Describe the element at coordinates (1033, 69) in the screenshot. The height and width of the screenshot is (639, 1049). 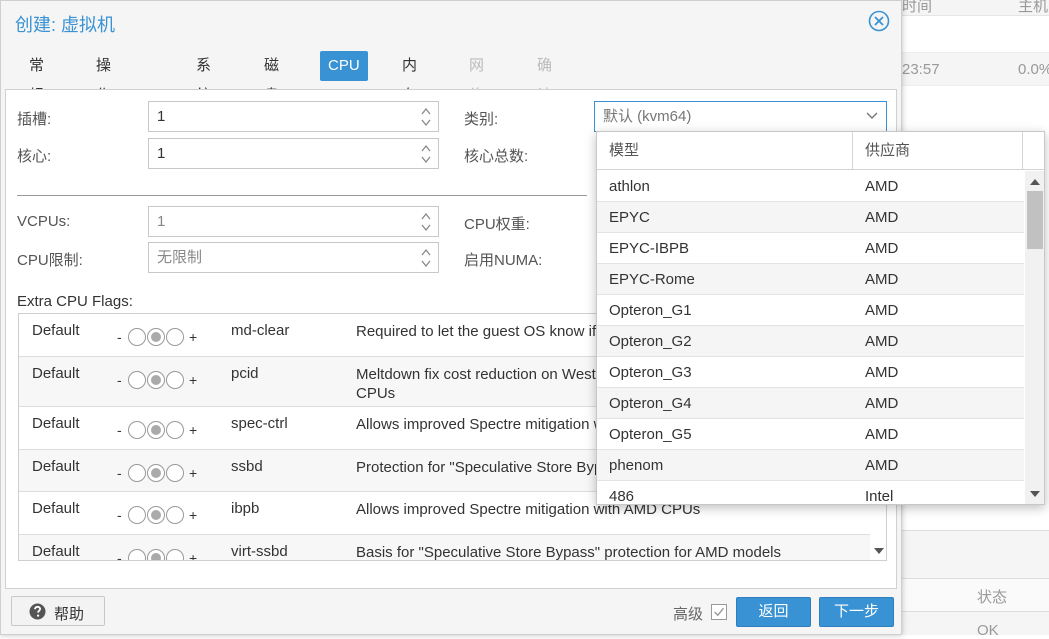
I see `bg-row-pct: 0.0%` at that location.